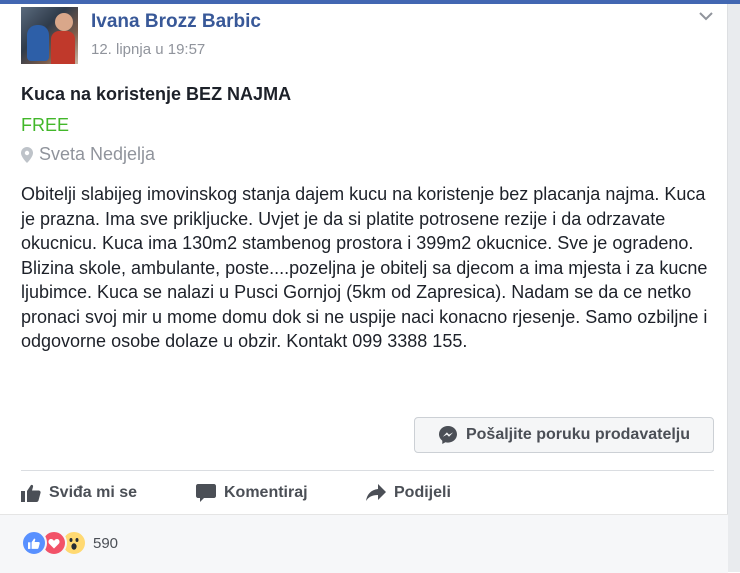  I want to click on send-message-label: Pošaljite poruku prodavatelju, so click(578, 434).